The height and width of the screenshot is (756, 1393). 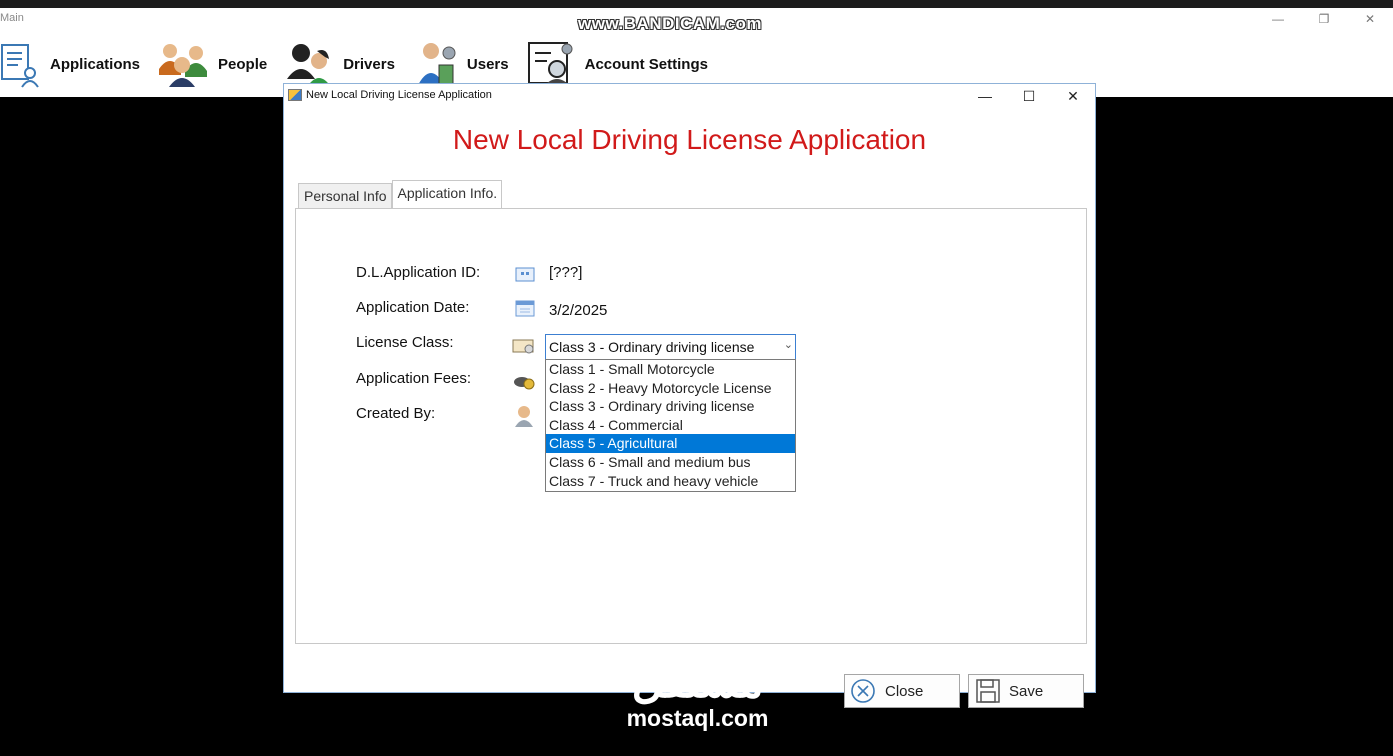 What do you see at coordinates (566, 272) in the screenshot?
I see `app-id-value: [???]` at bounding box center [566, 272].